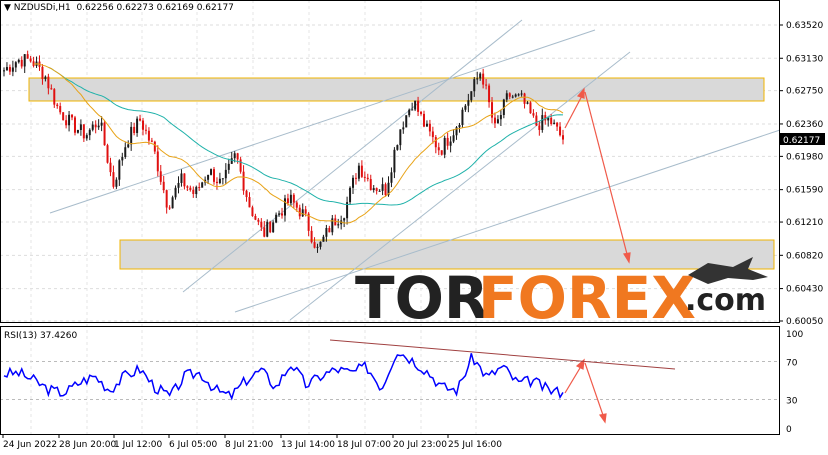  I want to click on svg-text: FOREX, so click(587, 298).